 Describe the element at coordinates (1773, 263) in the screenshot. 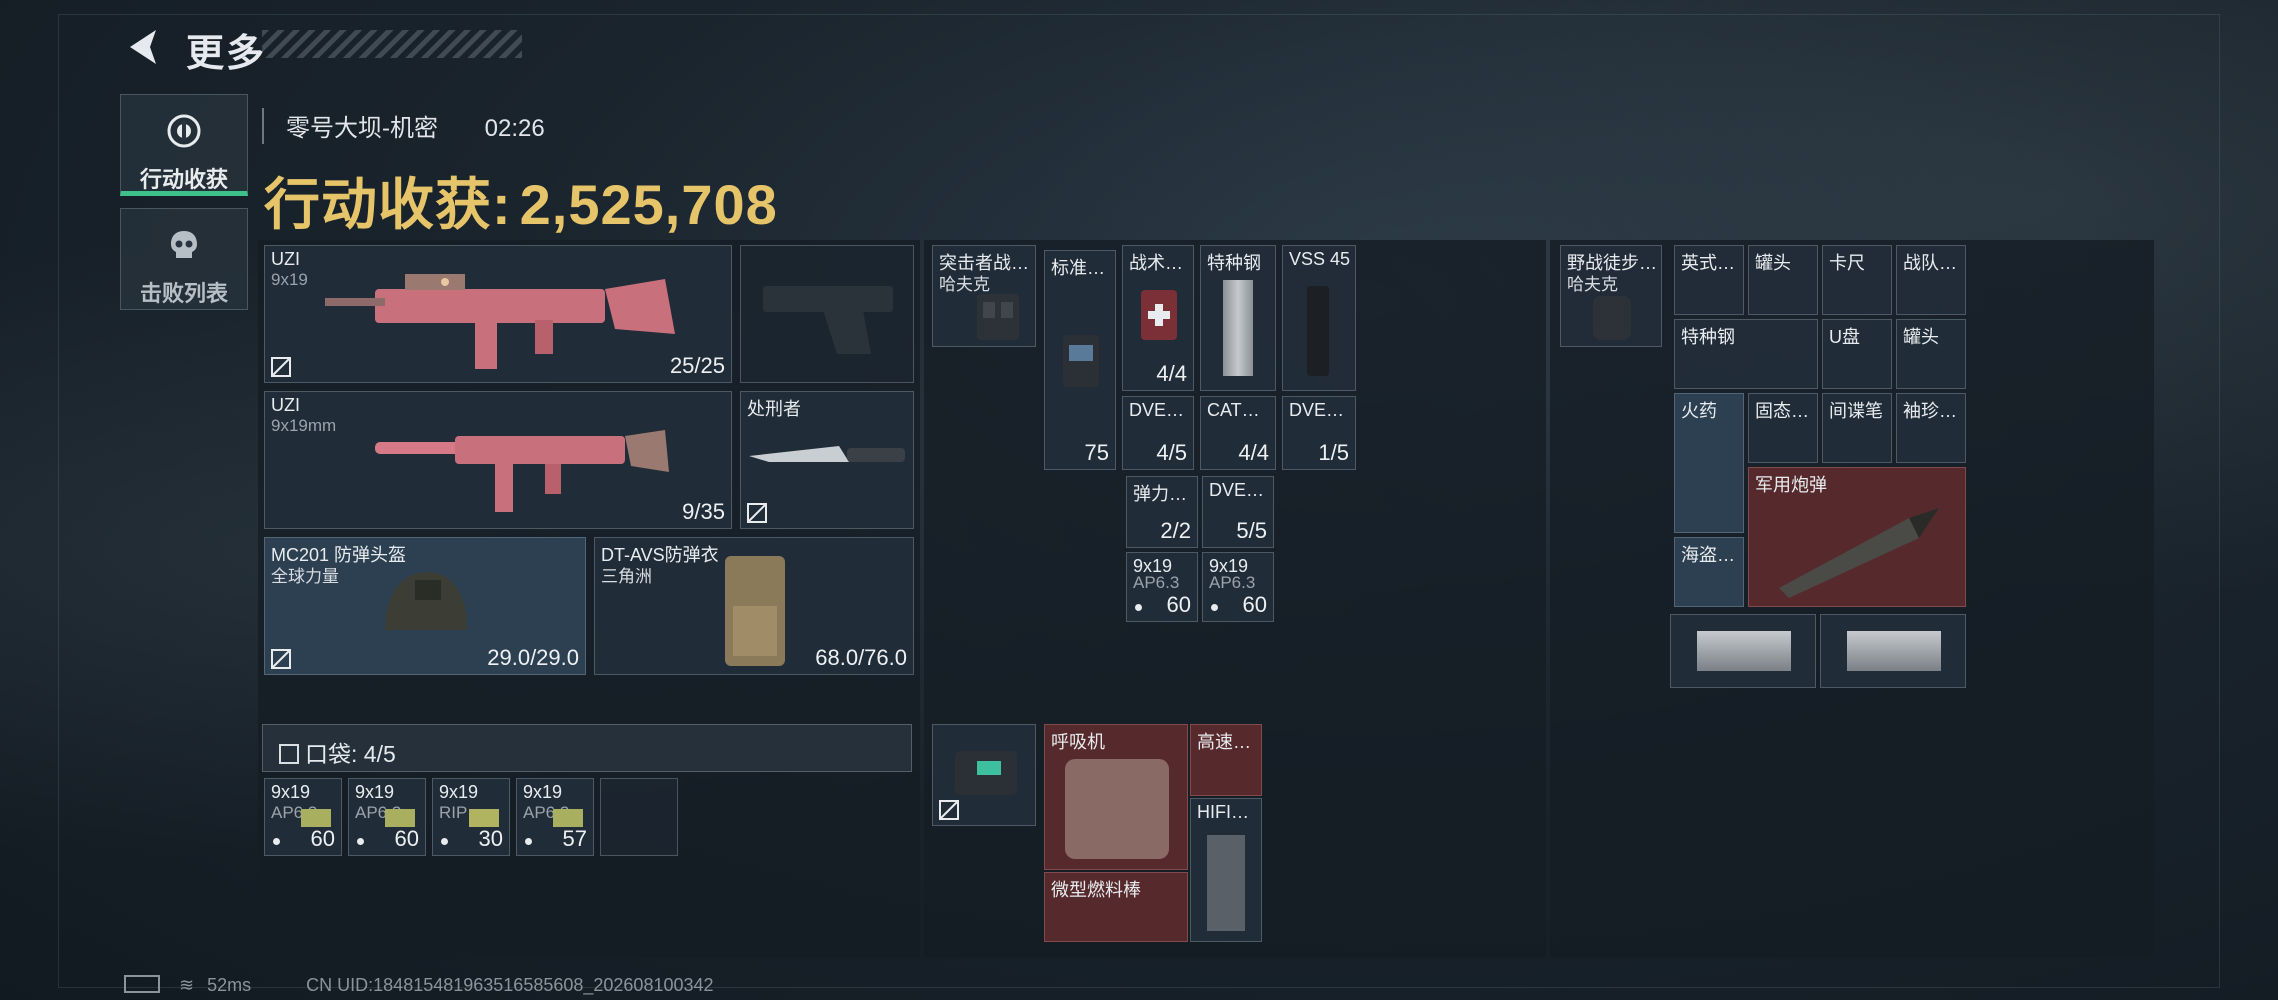

I see `item-name: 罐头` at that location.